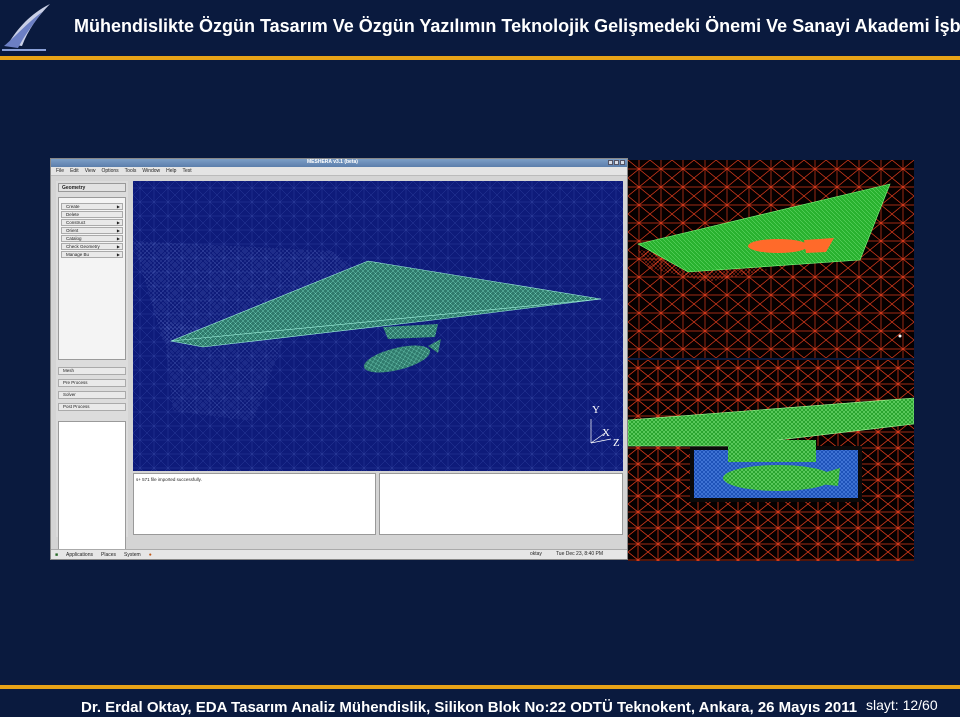 This screenshot has width=960, height=717. What do you see at coordinates (73, 214) in the screenshot?
I see `delete-label: Delete` at bounding box center [73, 214].